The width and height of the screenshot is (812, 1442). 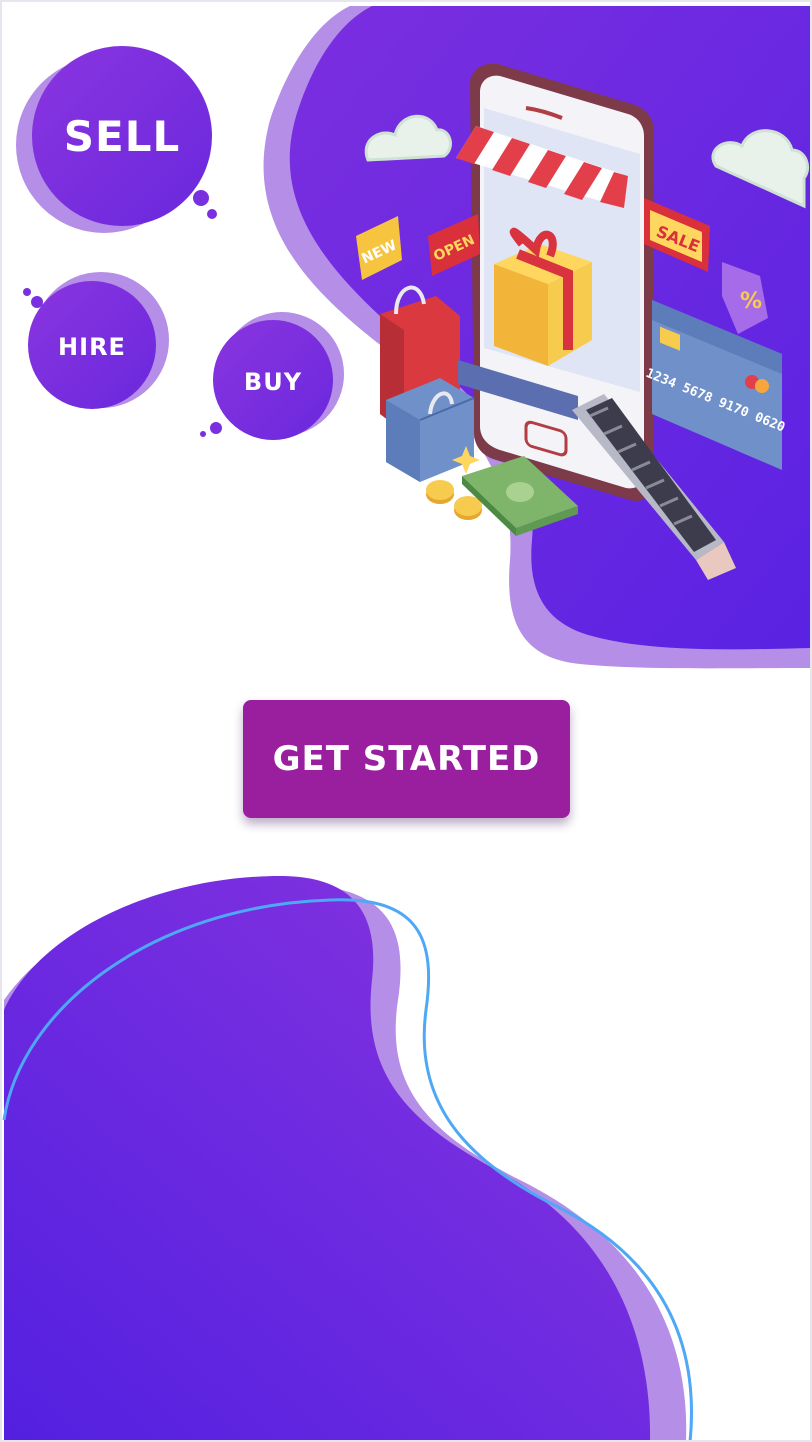 I want to click on sell-bubble-label: SELL, so click(x=122, y=136).